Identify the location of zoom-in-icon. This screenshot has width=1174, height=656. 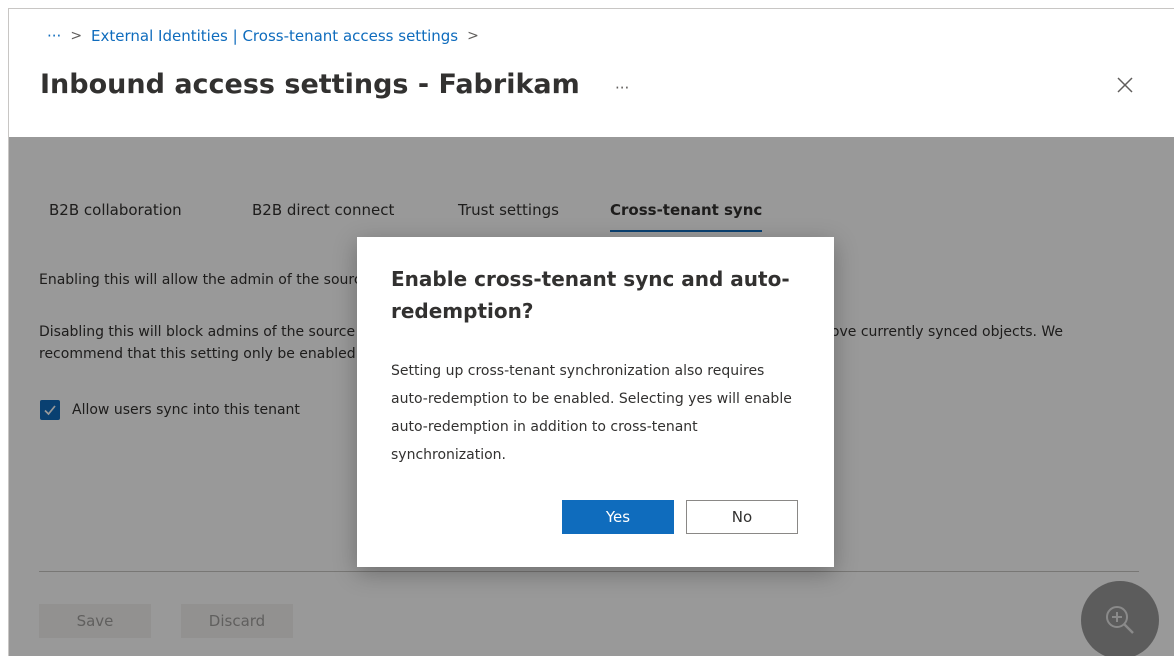
(1120, 620).